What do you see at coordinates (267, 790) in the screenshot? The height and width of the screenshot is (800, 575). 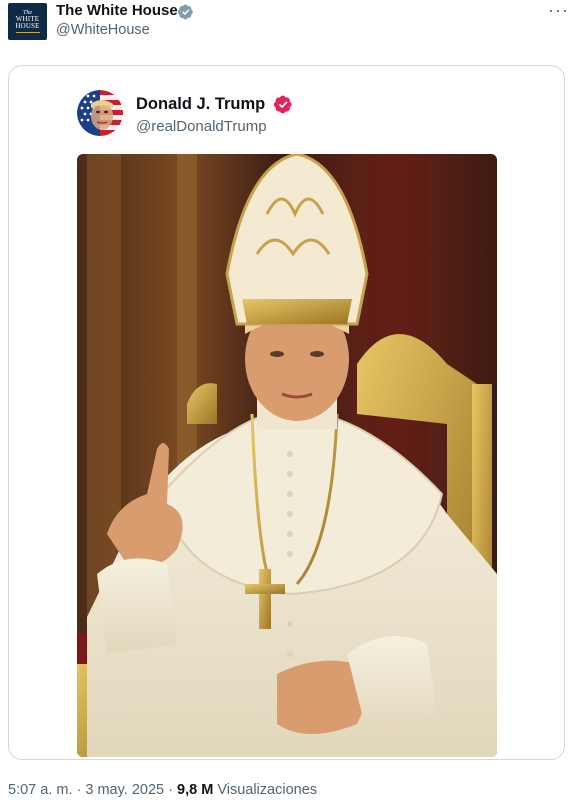 I see `views-label: Visualizaciones` at bounding box center [267, 790].